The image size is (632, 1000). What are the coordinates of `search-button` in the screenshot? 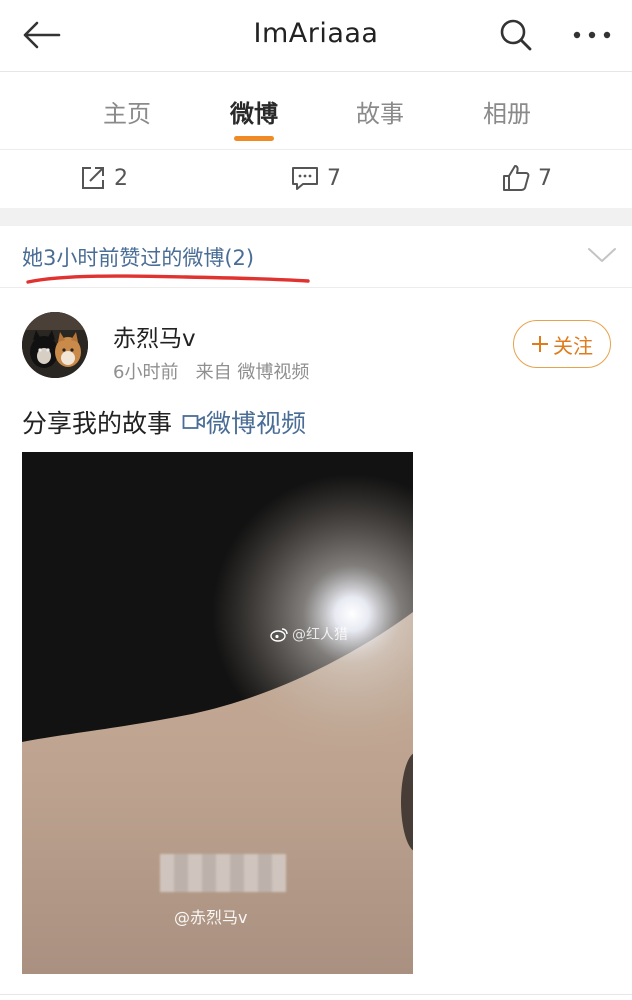 It's located at (516, 35).